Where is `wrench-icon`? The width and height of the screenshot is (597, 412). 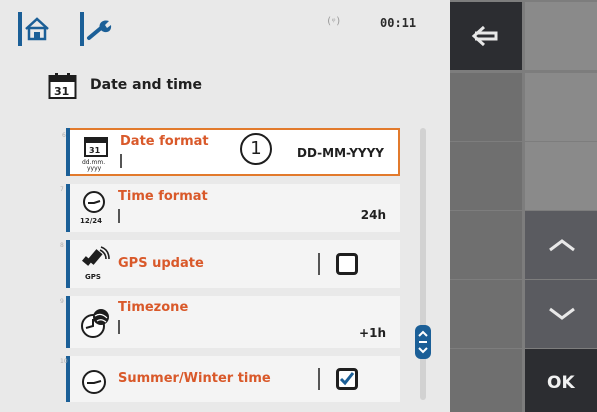 wrench-icon is located at coordinates (99, 30).